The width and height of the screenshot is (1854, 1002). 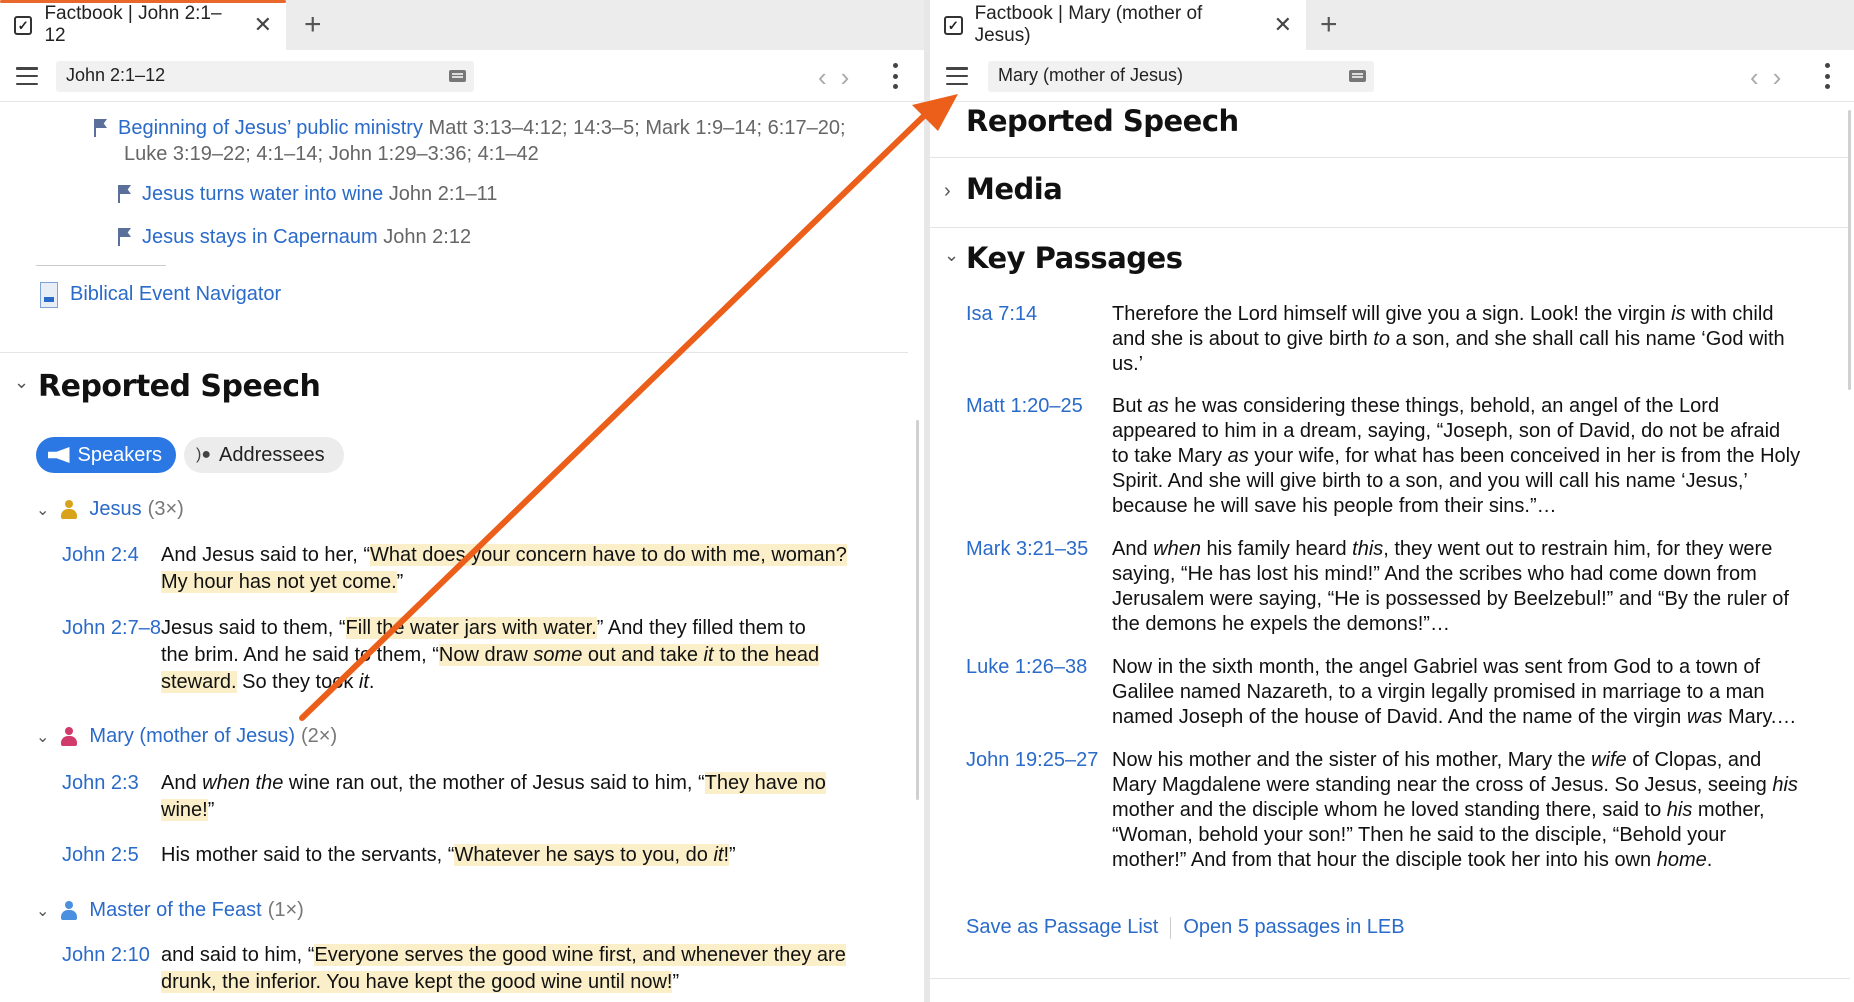 I want to click on divider, so click(x=101, y=265).